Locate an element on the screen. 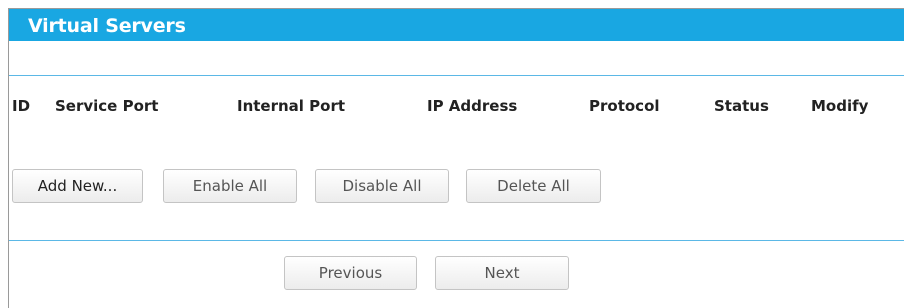  column-header-id: ID is located at coordinates (21, 106).